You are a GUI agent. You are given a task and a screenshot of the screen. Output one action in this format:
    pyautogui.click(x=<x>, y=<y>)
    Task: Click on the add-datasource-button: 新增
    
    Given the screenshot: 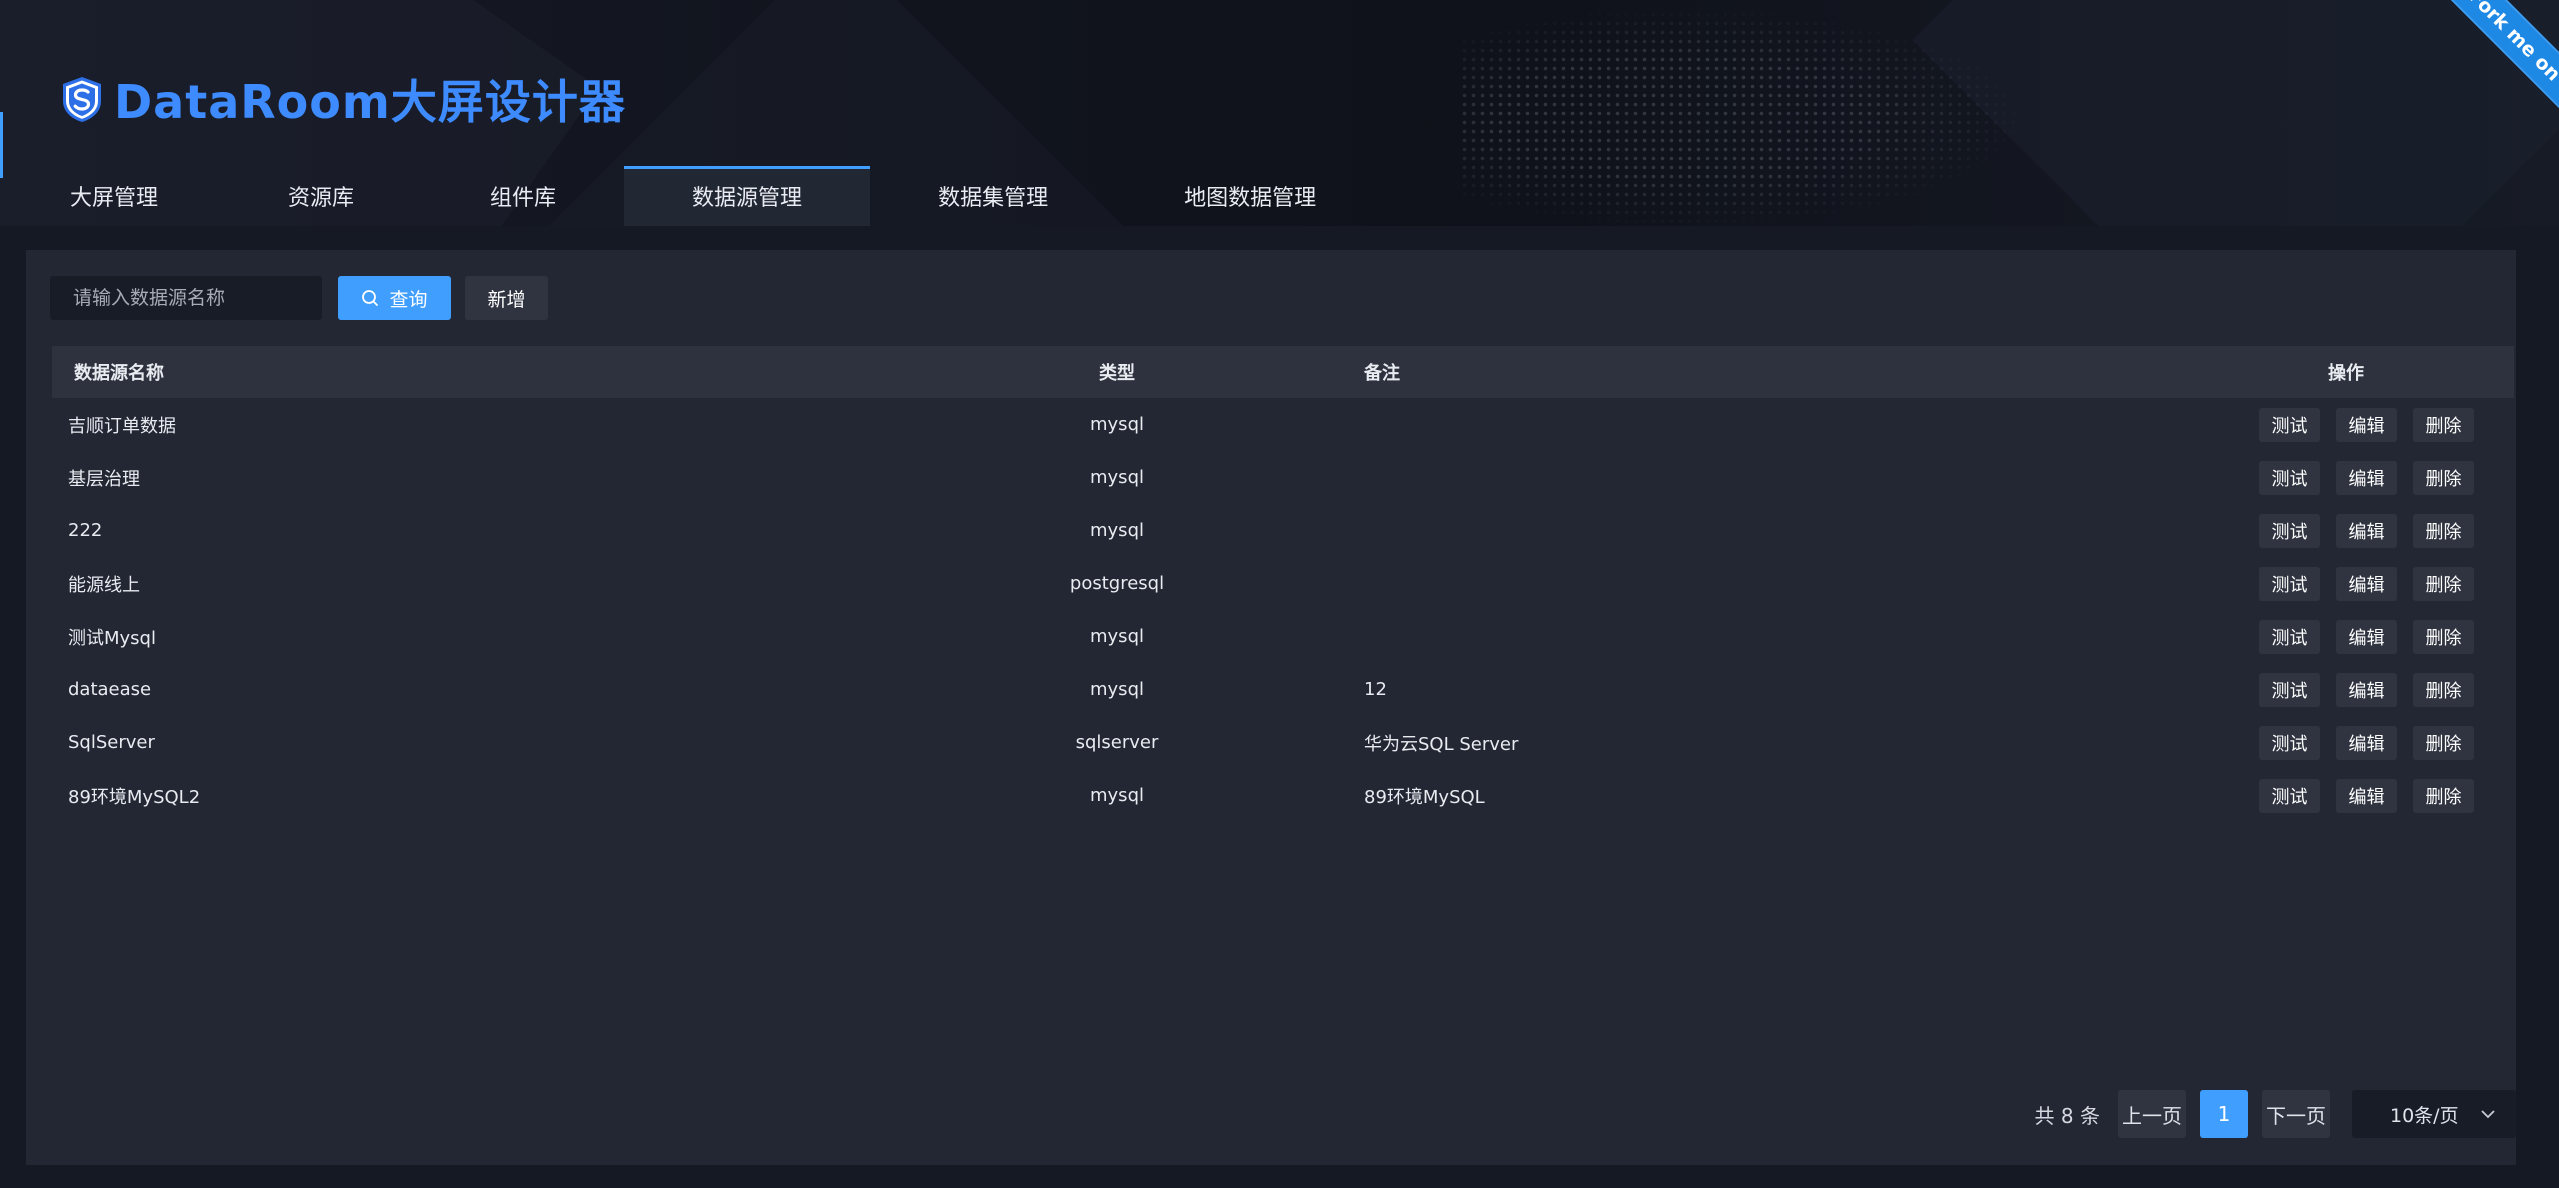 What is the action you would take?
    pyautogui.click(x=506, y=298)
    